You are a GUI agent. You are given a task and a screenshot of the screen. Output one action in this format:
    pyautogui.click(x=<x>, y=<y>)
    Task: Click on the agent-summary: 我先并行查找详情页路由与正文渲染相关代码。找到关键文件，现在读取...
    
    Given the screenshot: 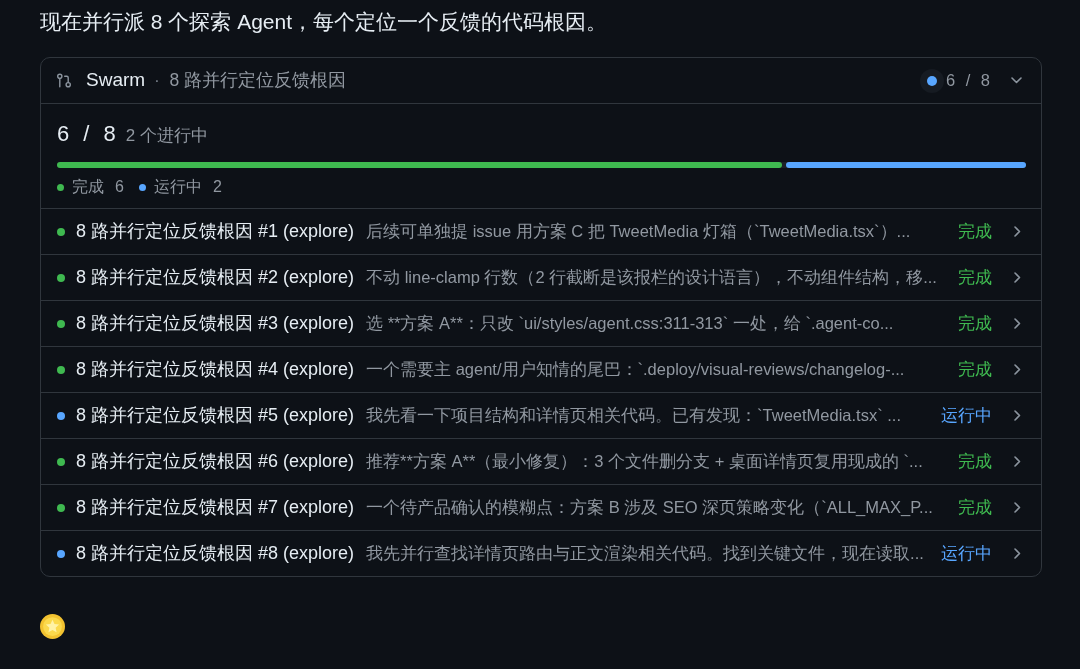 What is the action you would take?
    pyautogui.click(x=645, y=553)
    